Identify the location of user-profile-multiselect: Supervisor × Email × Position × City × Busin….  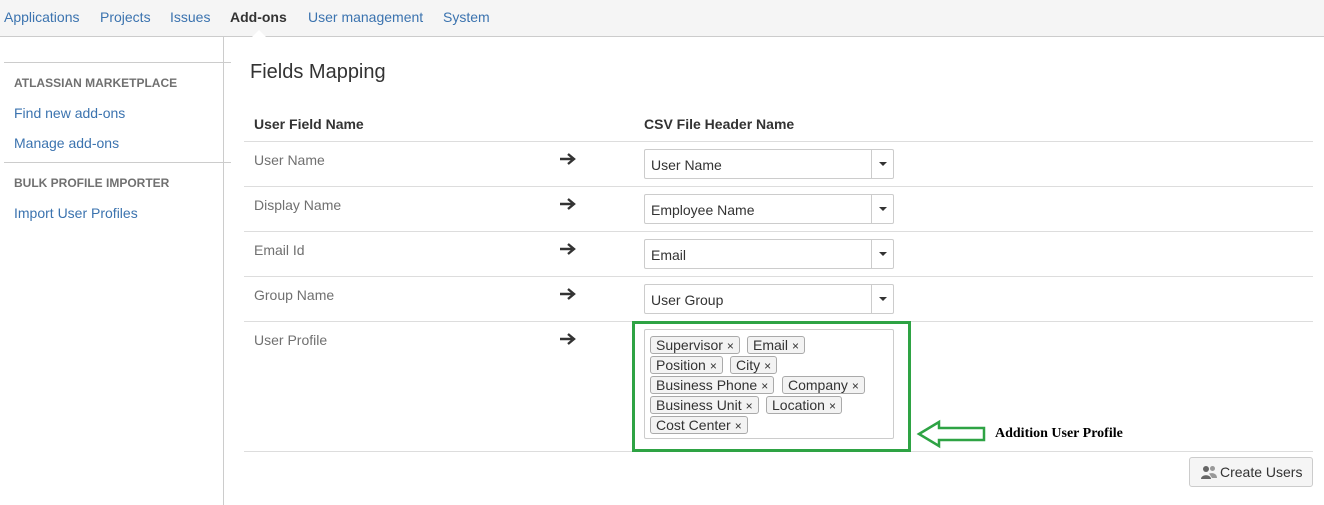
(769, 384).